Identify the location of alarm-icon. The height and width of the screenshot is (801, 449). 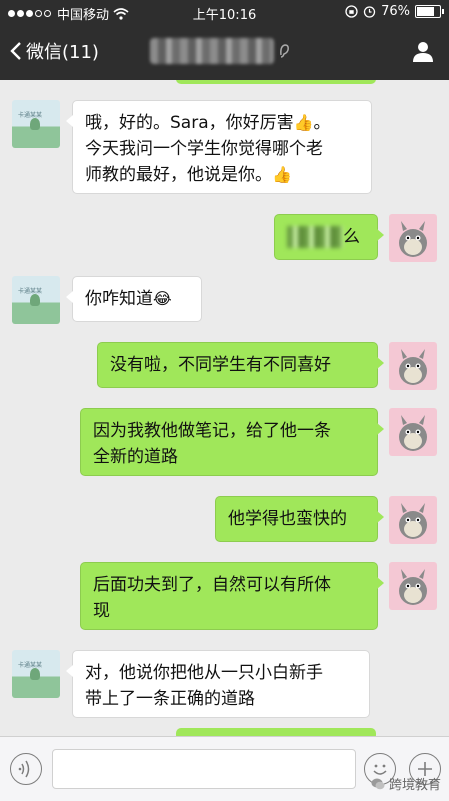
(369, 12).